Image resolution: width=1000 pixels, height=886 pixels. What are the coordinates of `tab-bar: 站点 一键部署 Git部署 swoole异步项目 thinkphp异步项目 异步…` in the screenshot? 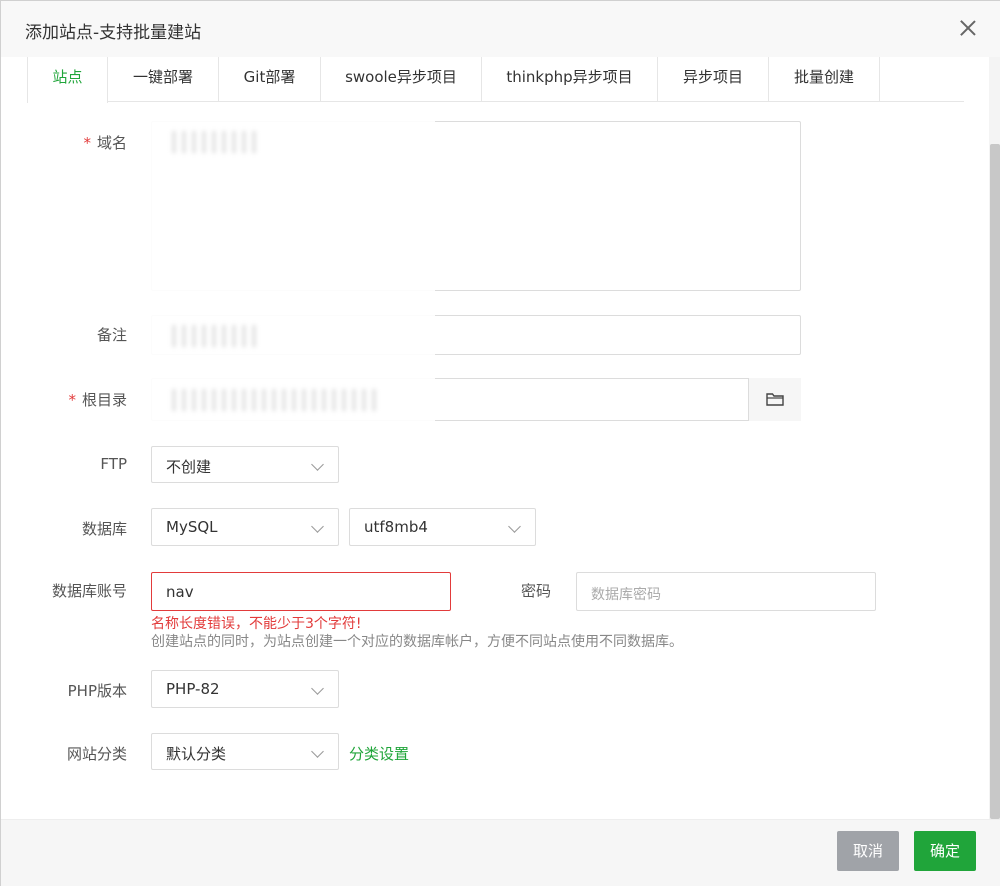 It's located at (495, 80).